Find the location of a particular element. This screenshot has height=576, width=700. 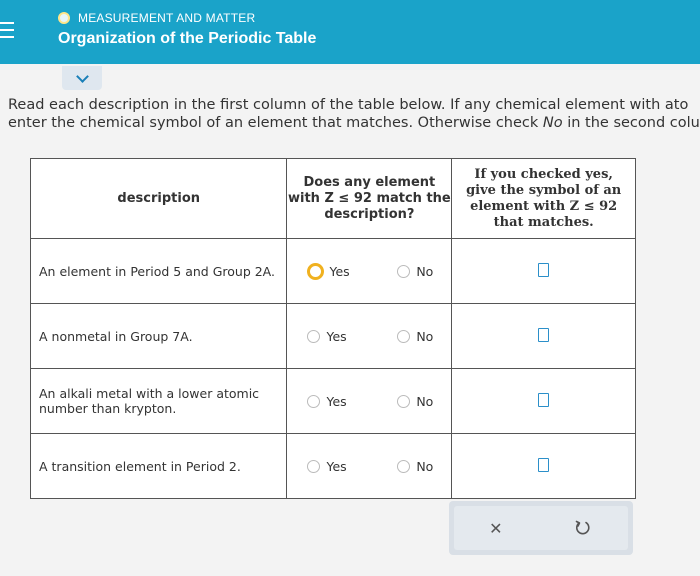

table-row: A nonmetal in Group 7A. Yes No is located at coordinates (332, 336).